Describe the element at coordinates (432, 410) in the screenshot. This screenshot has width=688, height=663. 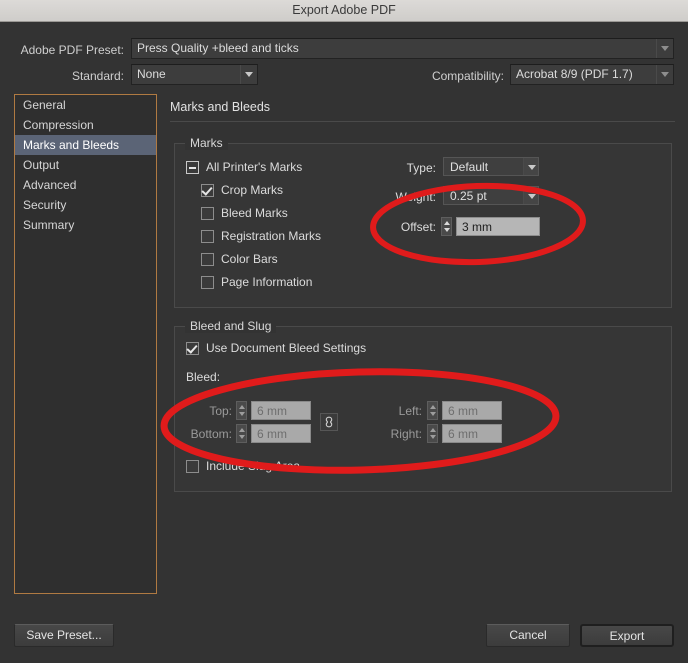
I see `bleed-left-stepper` at that location.